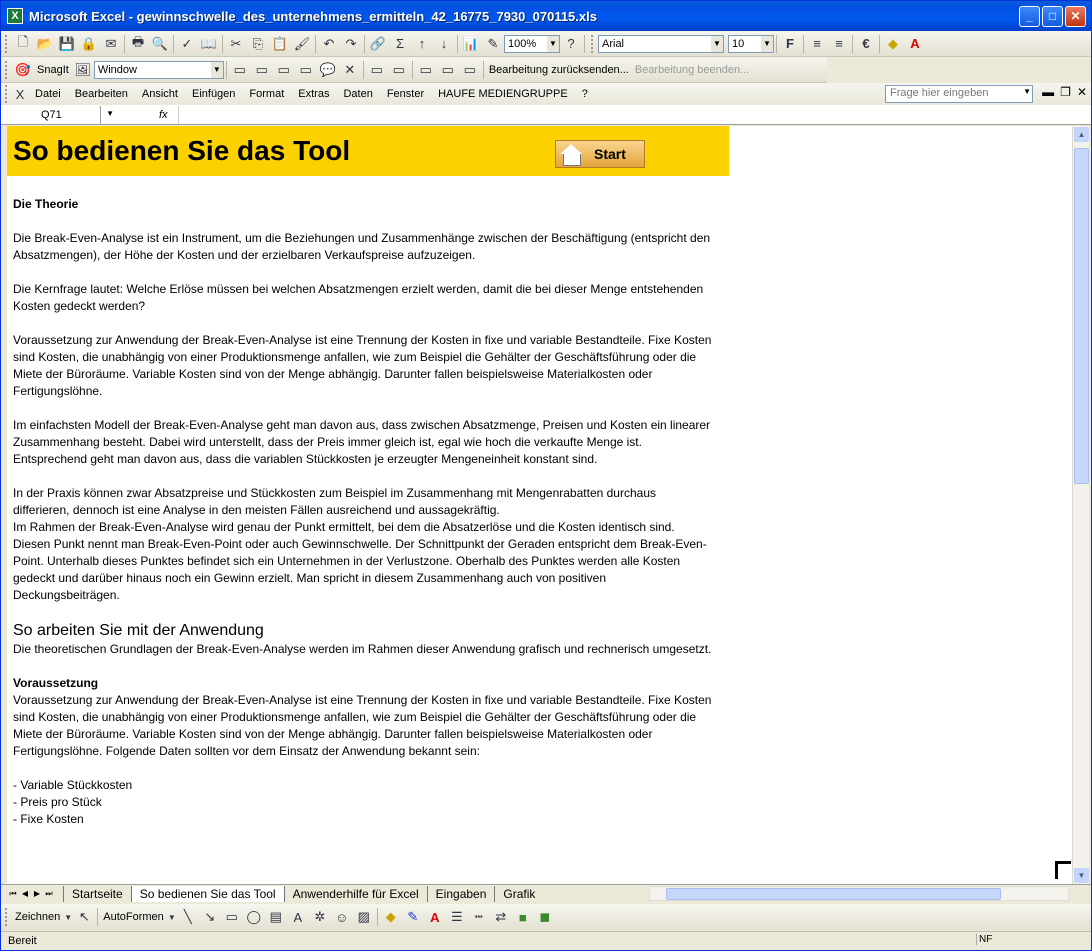 The width and height of the screenshot is (1092, 951). Describe the element at coordinates (378, 44) in the screenshot. I see `hyperlink-icon: 🔗` at that location.